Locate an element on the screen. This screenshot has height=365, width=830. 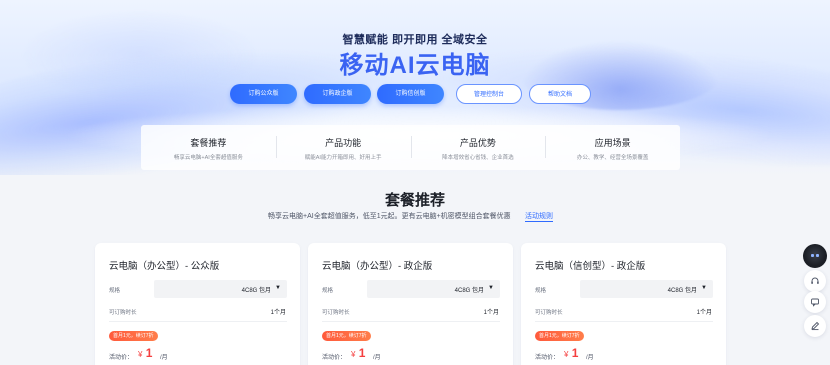
console-button: 管理控制台 is located at coordinates (489, 94).